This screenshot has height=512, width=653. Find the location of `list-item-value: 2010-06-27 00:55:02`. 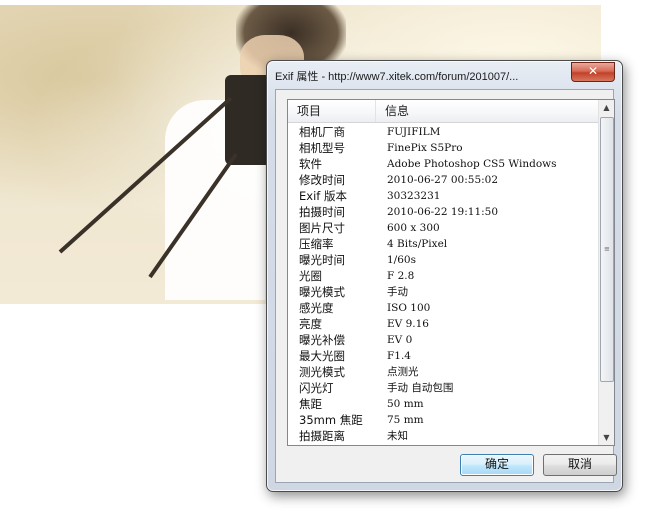

list-item-value: 2010-06-27 00:55:02 is located at coordinates (443, 180).